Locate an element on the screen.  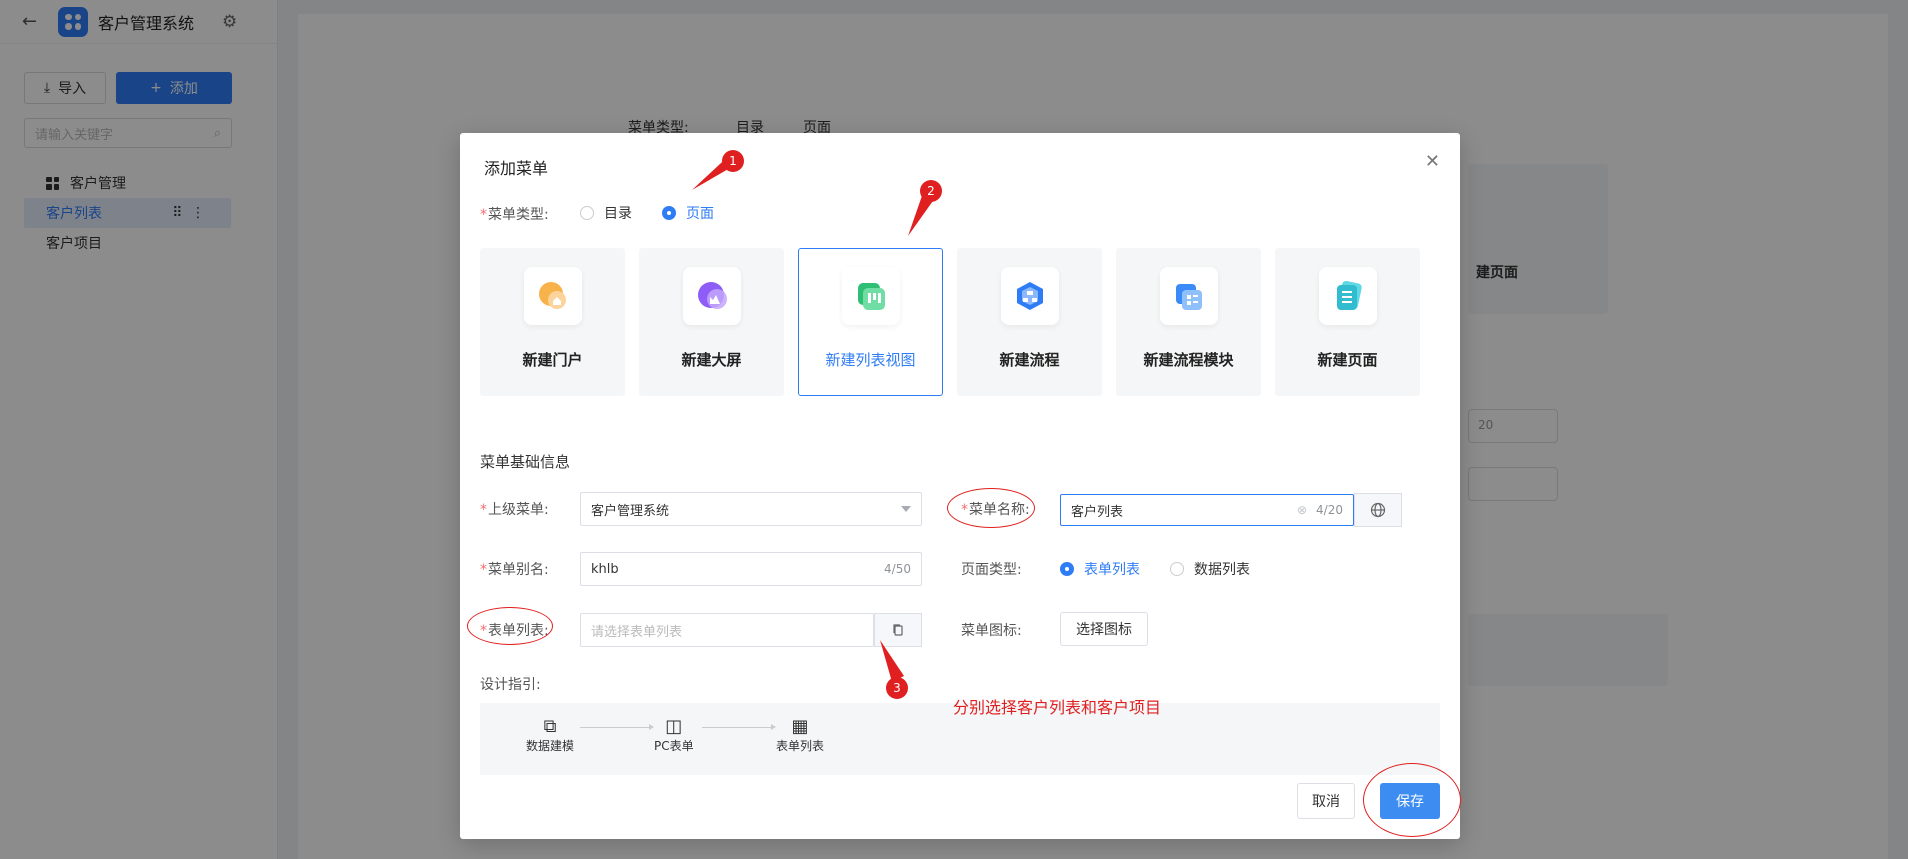
annotation-badge-1: 1 is located at coordinates (733, 161).